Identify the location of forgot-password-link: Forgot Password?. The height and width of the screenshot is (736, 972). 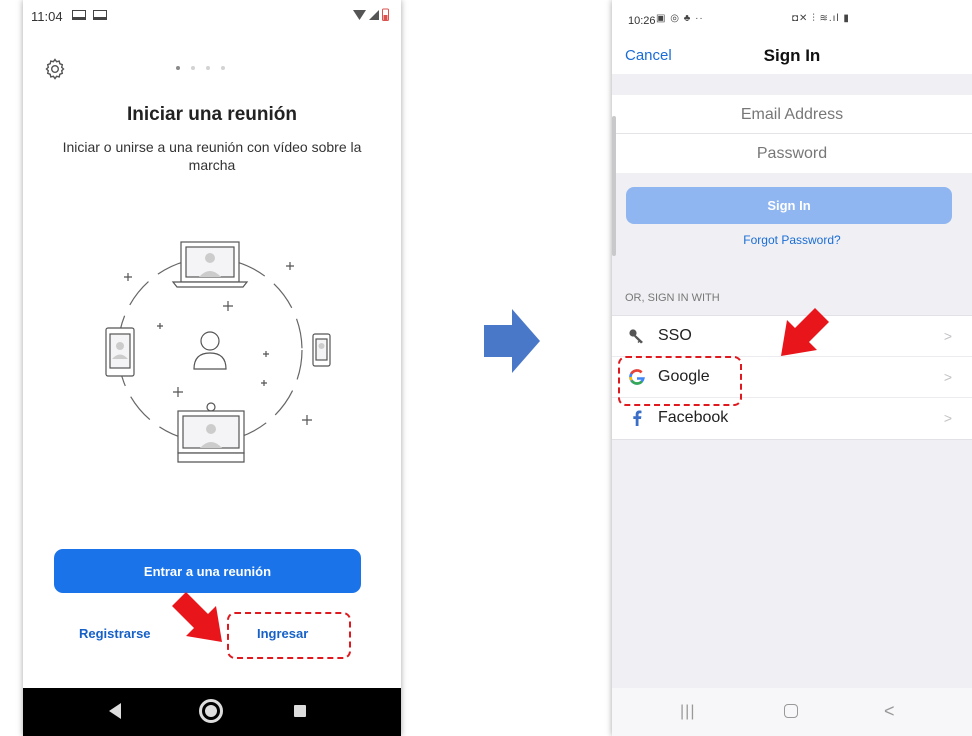
(792, 240).